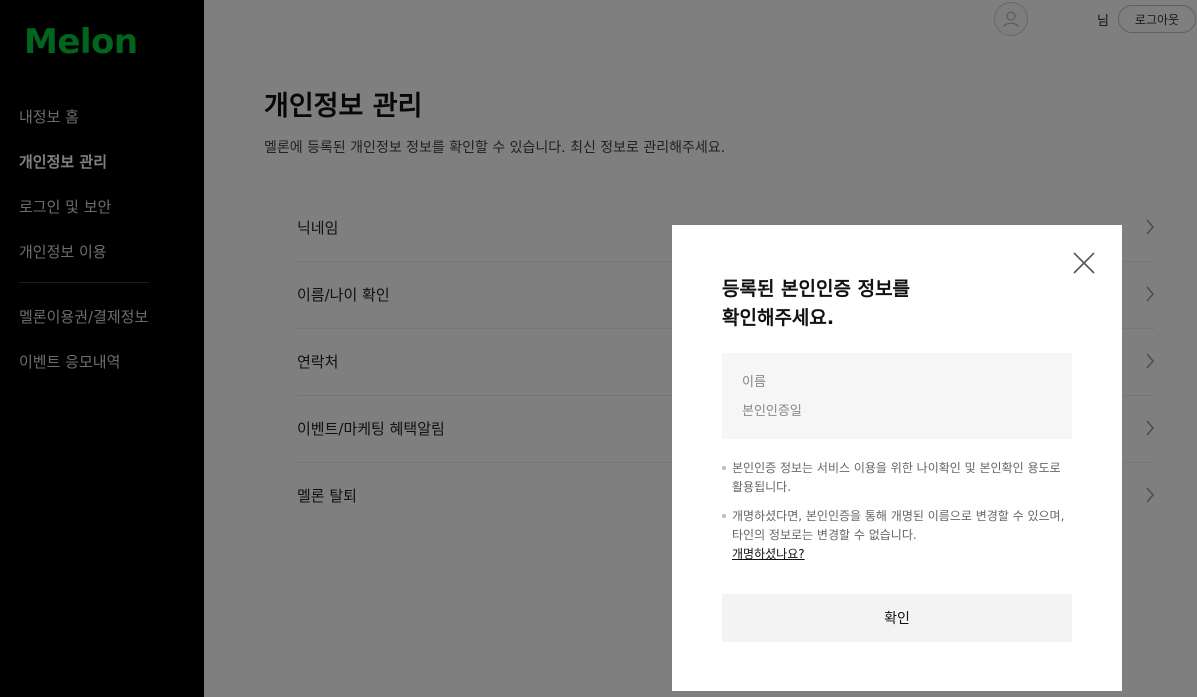 This screenshot has height=697, width=1197. What do you see at coordinates (897, 618) in the screenshot?
I see `confirm-button: 확인` at bounding box center [897, 618].